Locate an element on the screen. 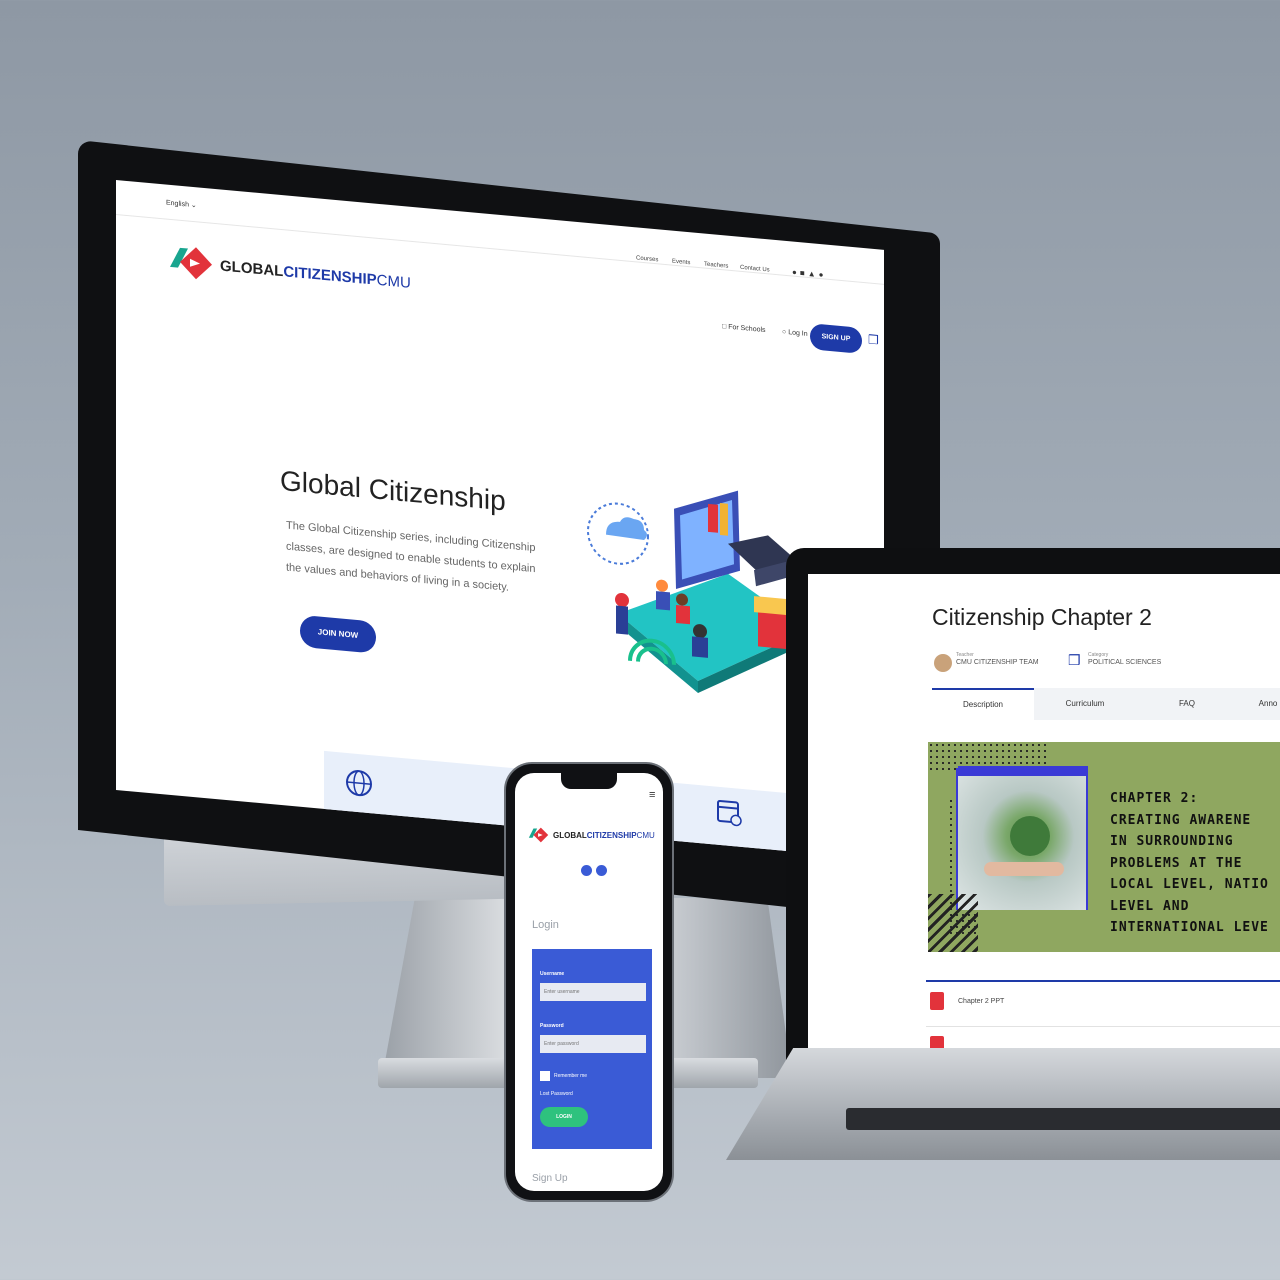  signup-link: Sign Up is located at coordinates (550, 1178).